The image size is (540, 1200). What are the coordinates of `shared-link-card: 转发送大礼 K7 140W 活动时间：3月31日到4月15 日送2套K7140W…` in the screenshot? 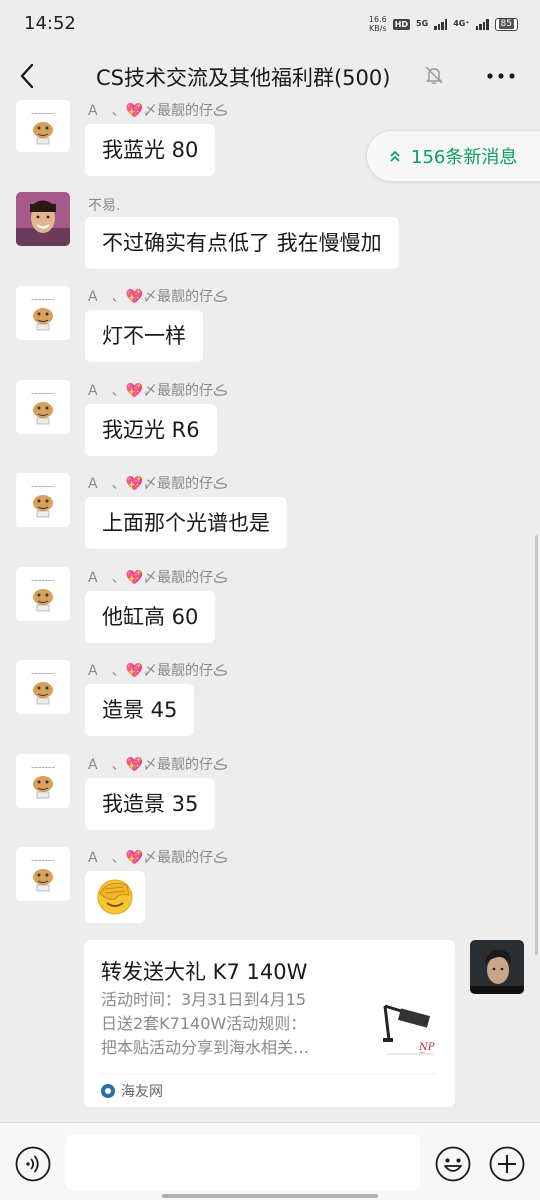 It's located at (269, 1023).